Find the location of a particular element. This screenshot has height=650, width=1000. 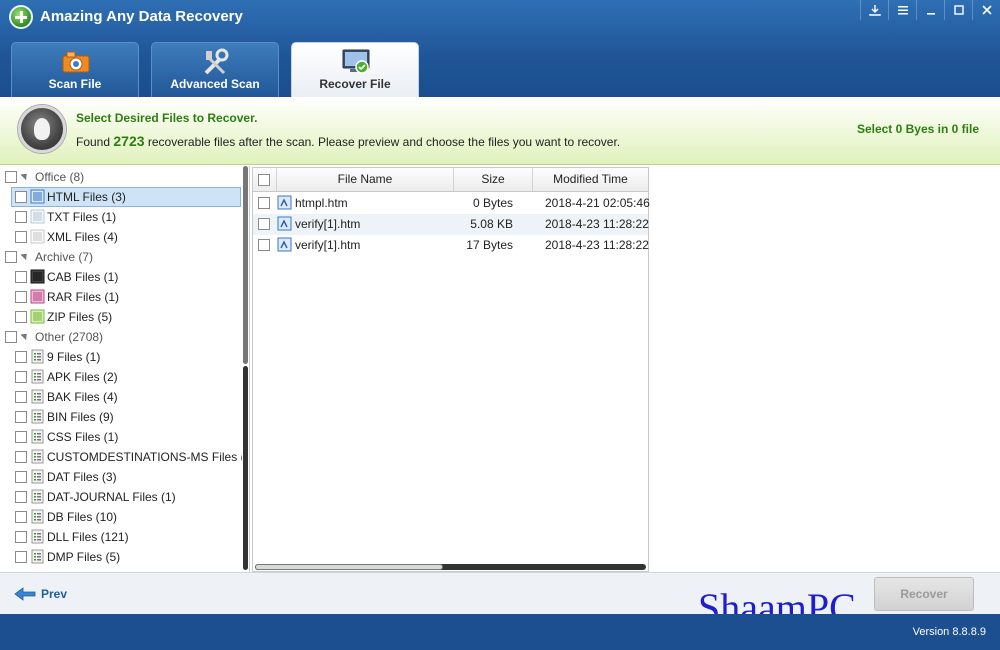

tree-item-label: XML Files (4) is located at coordinates (82, 237).